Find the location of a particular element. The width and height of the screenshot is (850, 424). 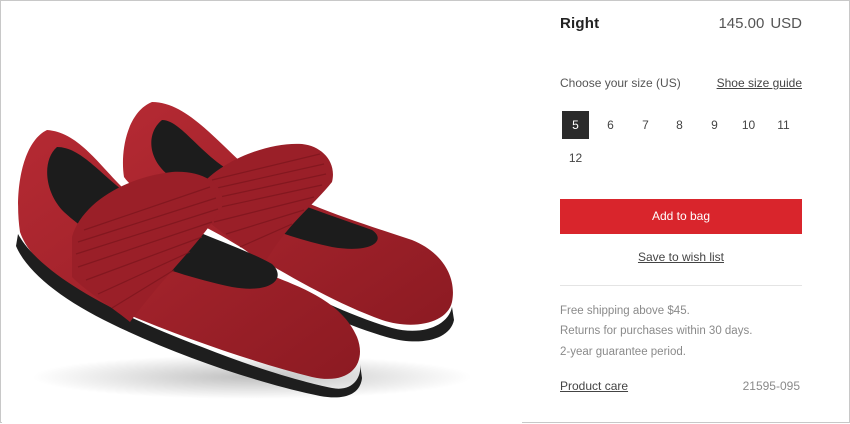

product-price: 145.00 USD is located at coordinates (760, 23).